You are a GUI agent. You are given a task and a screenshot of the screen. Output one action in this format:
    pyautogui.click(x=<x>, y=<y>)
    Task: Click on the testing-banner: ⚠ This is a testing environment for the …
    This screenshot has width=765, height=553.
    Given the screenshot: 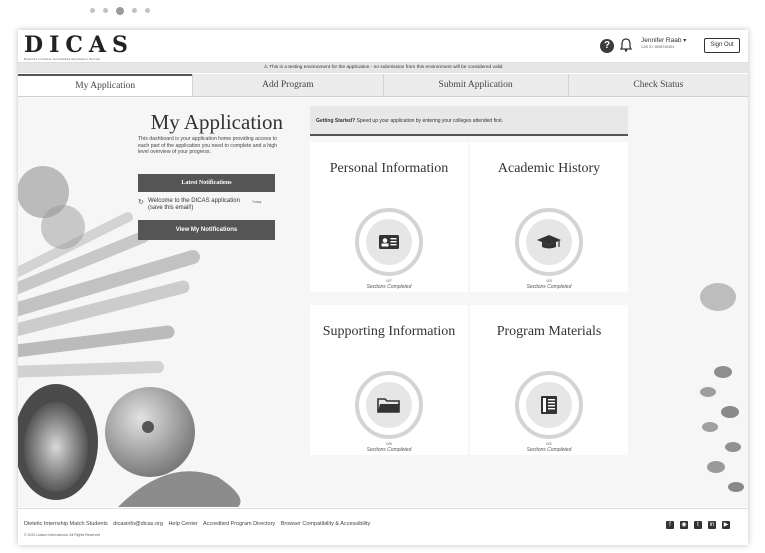 What is the action you would take?
    pyautogui.click(x=383, y=68)
    